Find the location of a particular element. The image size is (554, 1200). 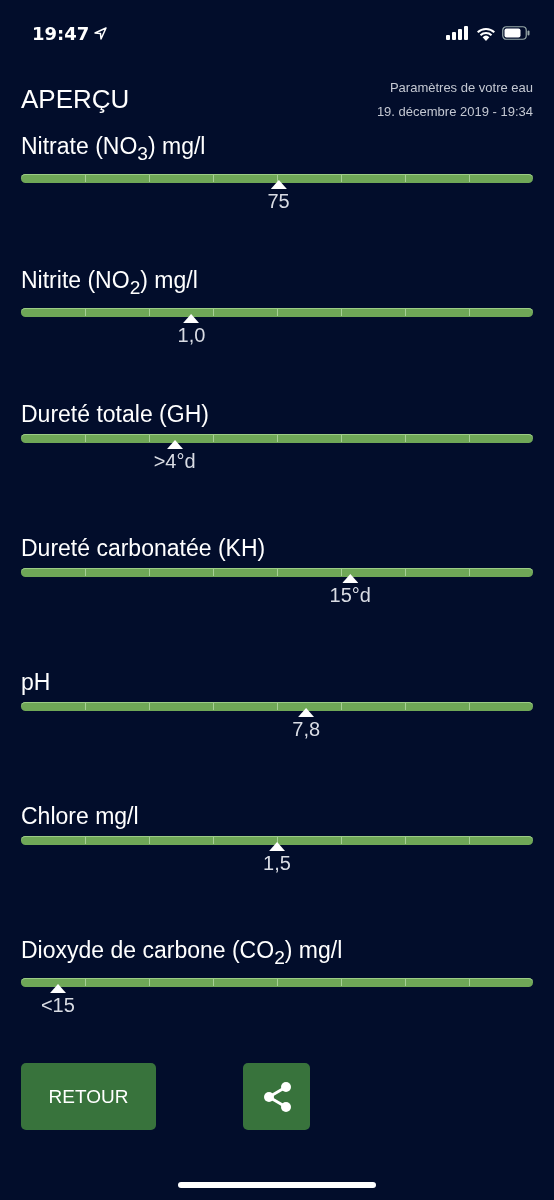

subtitle: Paramètres de votre eau is located at coordinates (461, 87).